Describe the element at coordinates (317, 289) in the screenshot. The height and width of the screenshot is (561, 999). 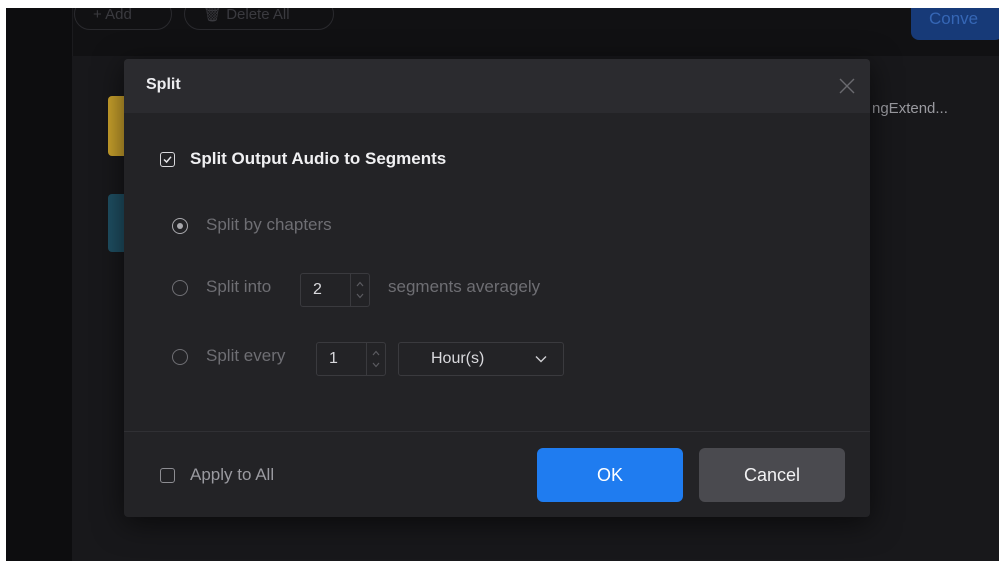
I see `segments-count-value: 2` at that location.